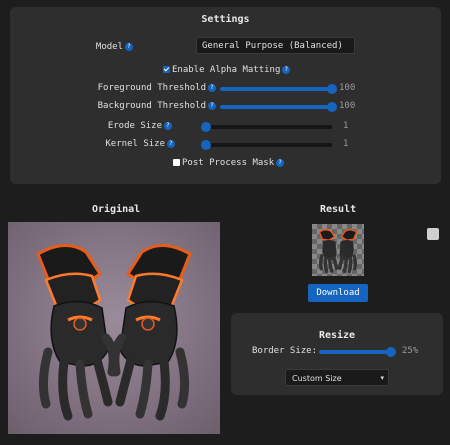 The width and height of the screenshot is (450, 445). I want to click on size-select: Custom Size ▾, so click(337, 377).